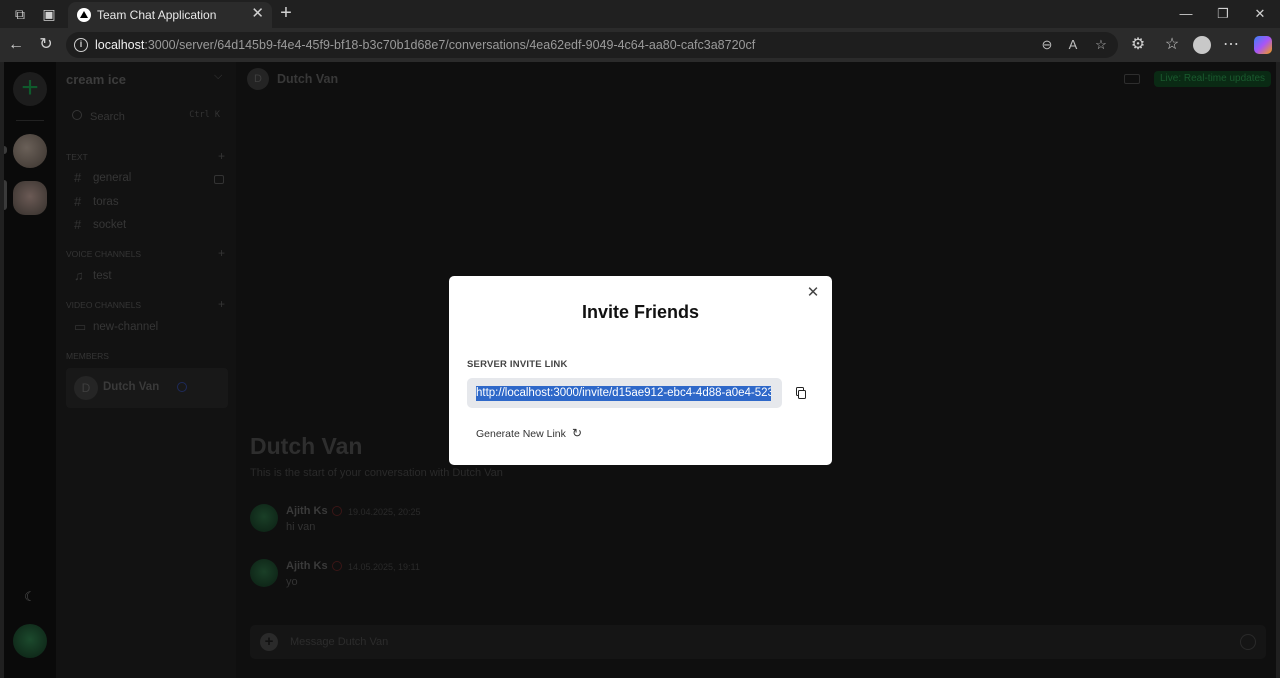 This screenshot has height=678, width=1280. Describe the element at coordinates (521, 434) in the screenshot. I see `generate-label: Generate New Link` at that location.